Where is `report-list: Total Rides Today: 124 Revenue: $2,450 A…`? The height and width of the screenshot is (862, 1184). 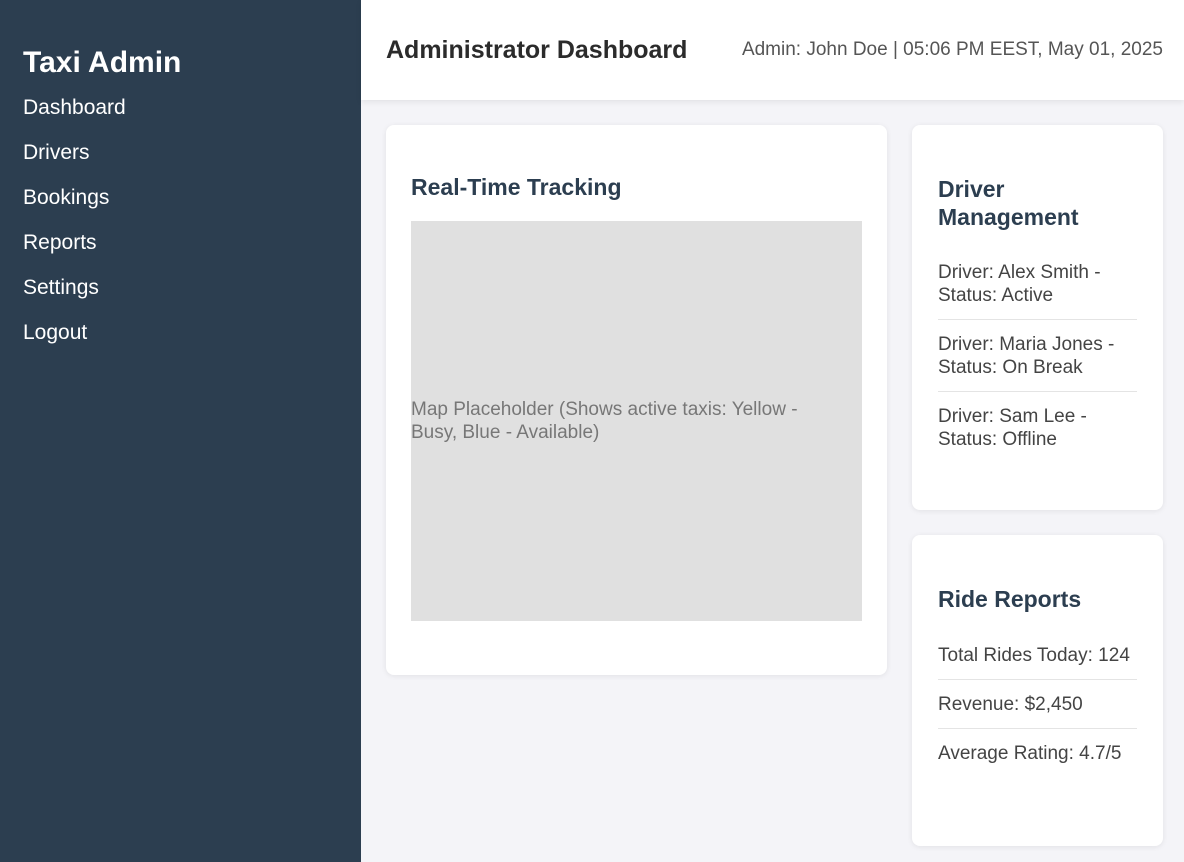 report-list: Total Rides Today: 124 Revenue: $2,450 A… is located at coordinates (1037, 705).